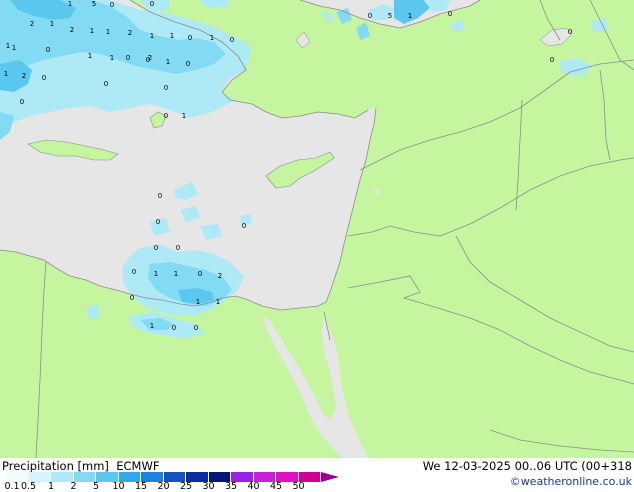 This screenshot has width=634, height=492. What do you see at coordinates (55, 466) in the screenshot?
I see `legend-title-text: Precipitation [mm]` at bounding box center [55, 466].